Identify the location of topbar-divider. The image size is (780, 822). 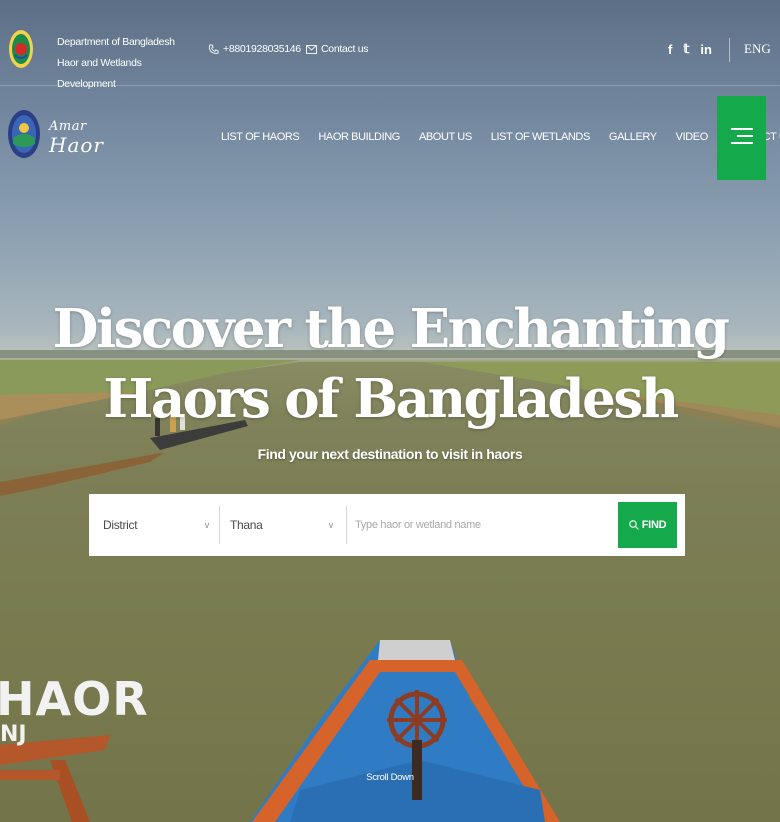
(729, 50).